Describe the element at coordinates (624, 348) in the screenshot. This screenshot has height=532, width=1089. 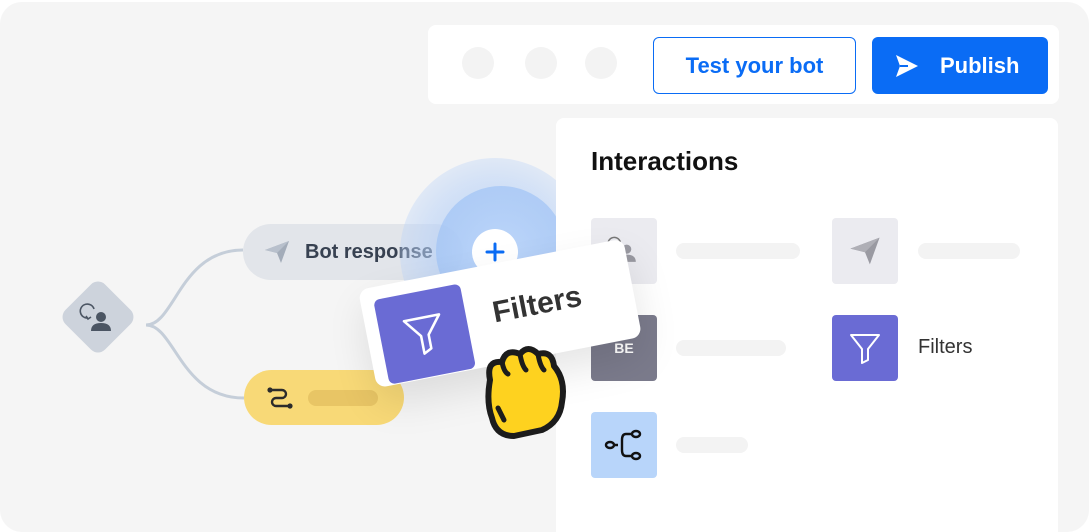
I see `code-block-icon: BE` at that location.